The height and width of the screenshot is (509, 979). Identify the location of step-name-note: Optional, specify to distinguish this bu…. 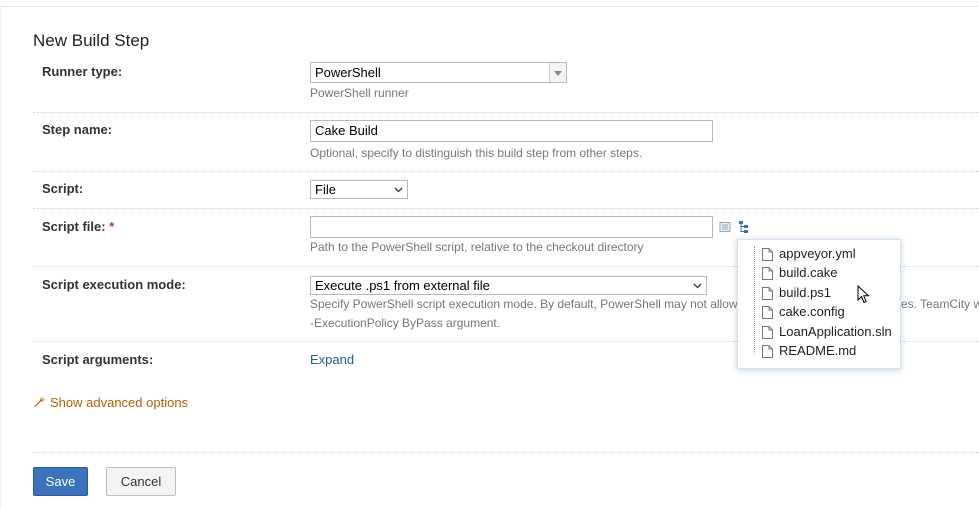
(476, 153).